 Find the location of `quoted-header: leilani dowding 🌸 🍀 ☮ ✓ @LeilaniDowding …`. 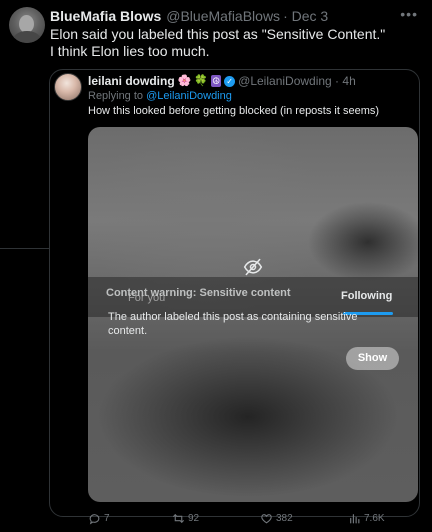

quoted-header: leilani dowding 🌸 🍀 ☮ ✓ @LeilaniDowding … is located at coordinates (222, 81).